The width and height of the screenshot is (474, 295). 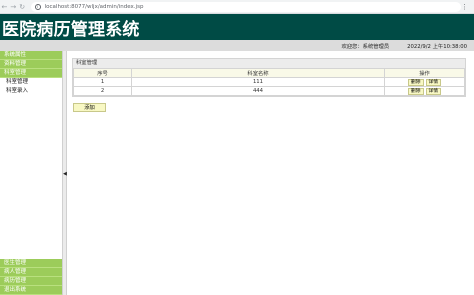 What do you see at coordinates (89, 107) in the screenshot?
I see `add-department-button: 添加` at bounding box center [89, 107].